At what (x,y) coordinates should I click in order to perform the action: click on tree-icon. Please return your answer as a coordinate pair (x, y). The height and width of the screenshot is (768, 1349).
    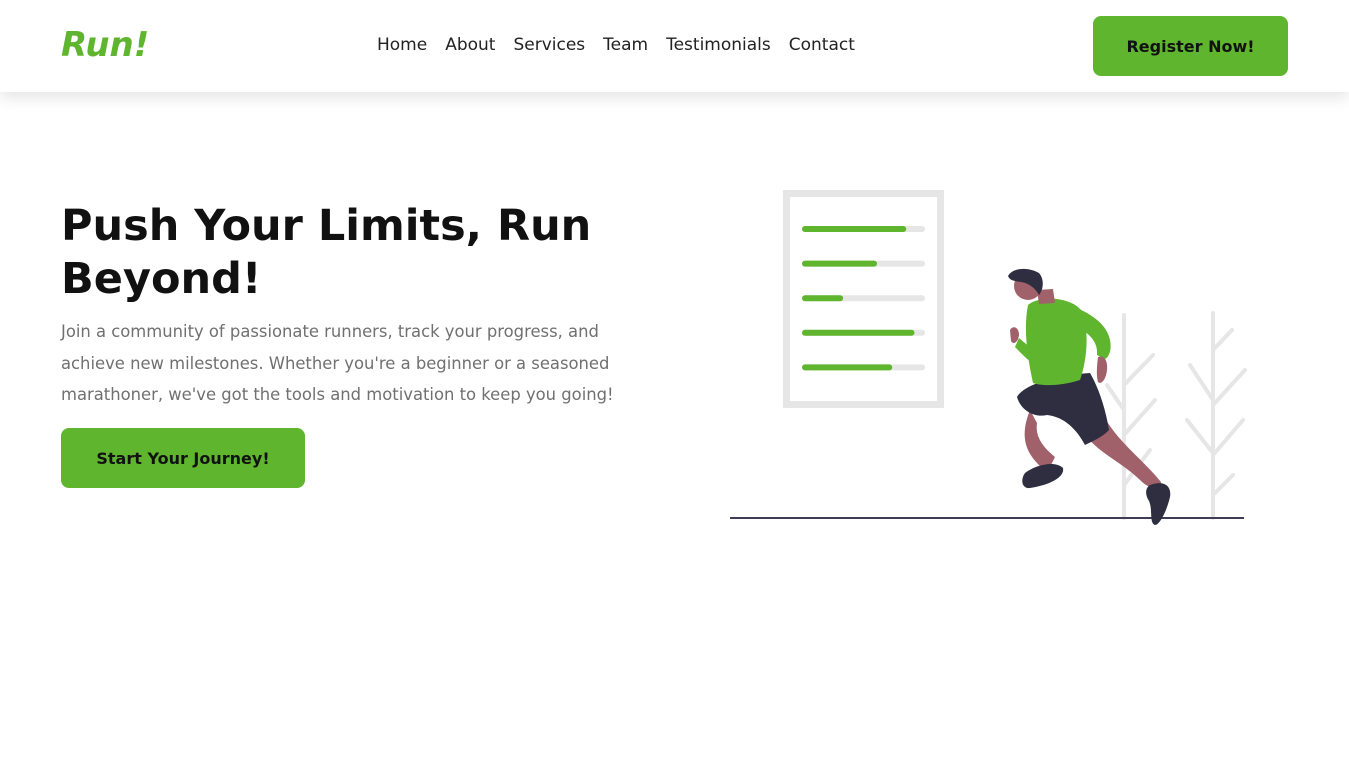
    Looking at the image, I should click on (1176, 415).